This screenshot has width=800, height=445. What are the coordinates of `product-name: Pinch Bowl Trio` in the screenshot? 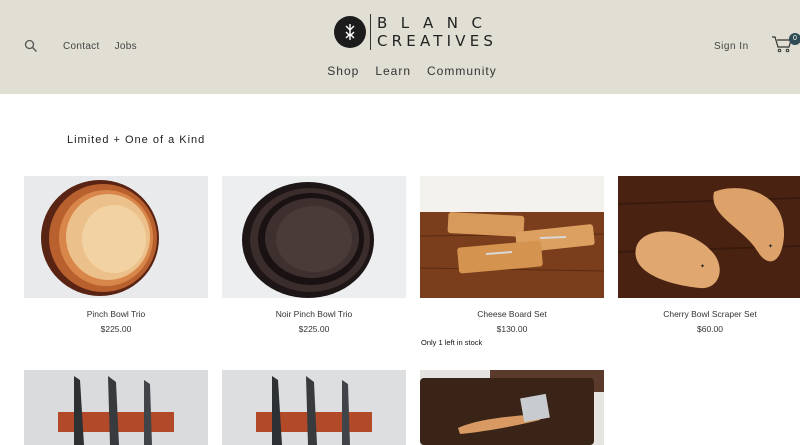 It's located at (116, 314).